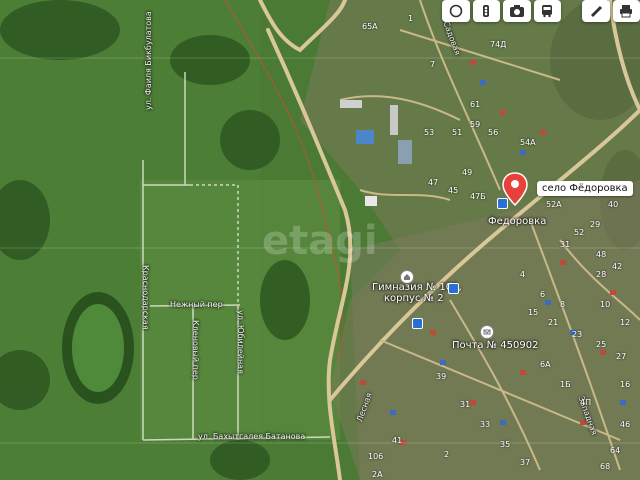 This screenshot has height=480, width=640. What do you see at coordinates (377, 474) in the screenshot?
I see `house-number: 2А` at bounding box center [377, 474].